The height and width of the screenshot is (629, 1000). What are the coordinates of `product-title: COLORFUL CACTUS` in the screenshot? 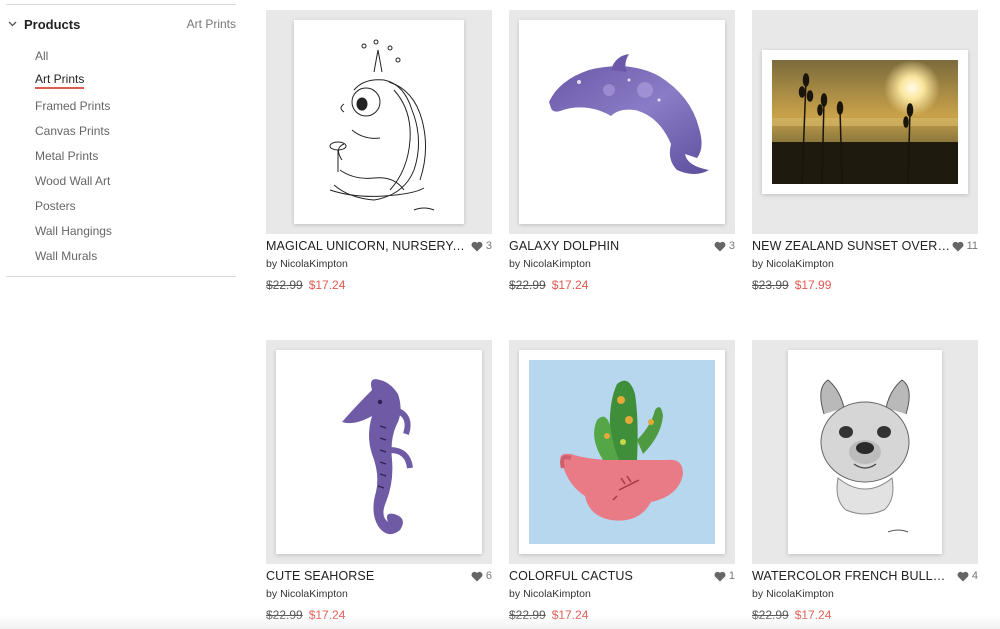 It's located at (571, 576).